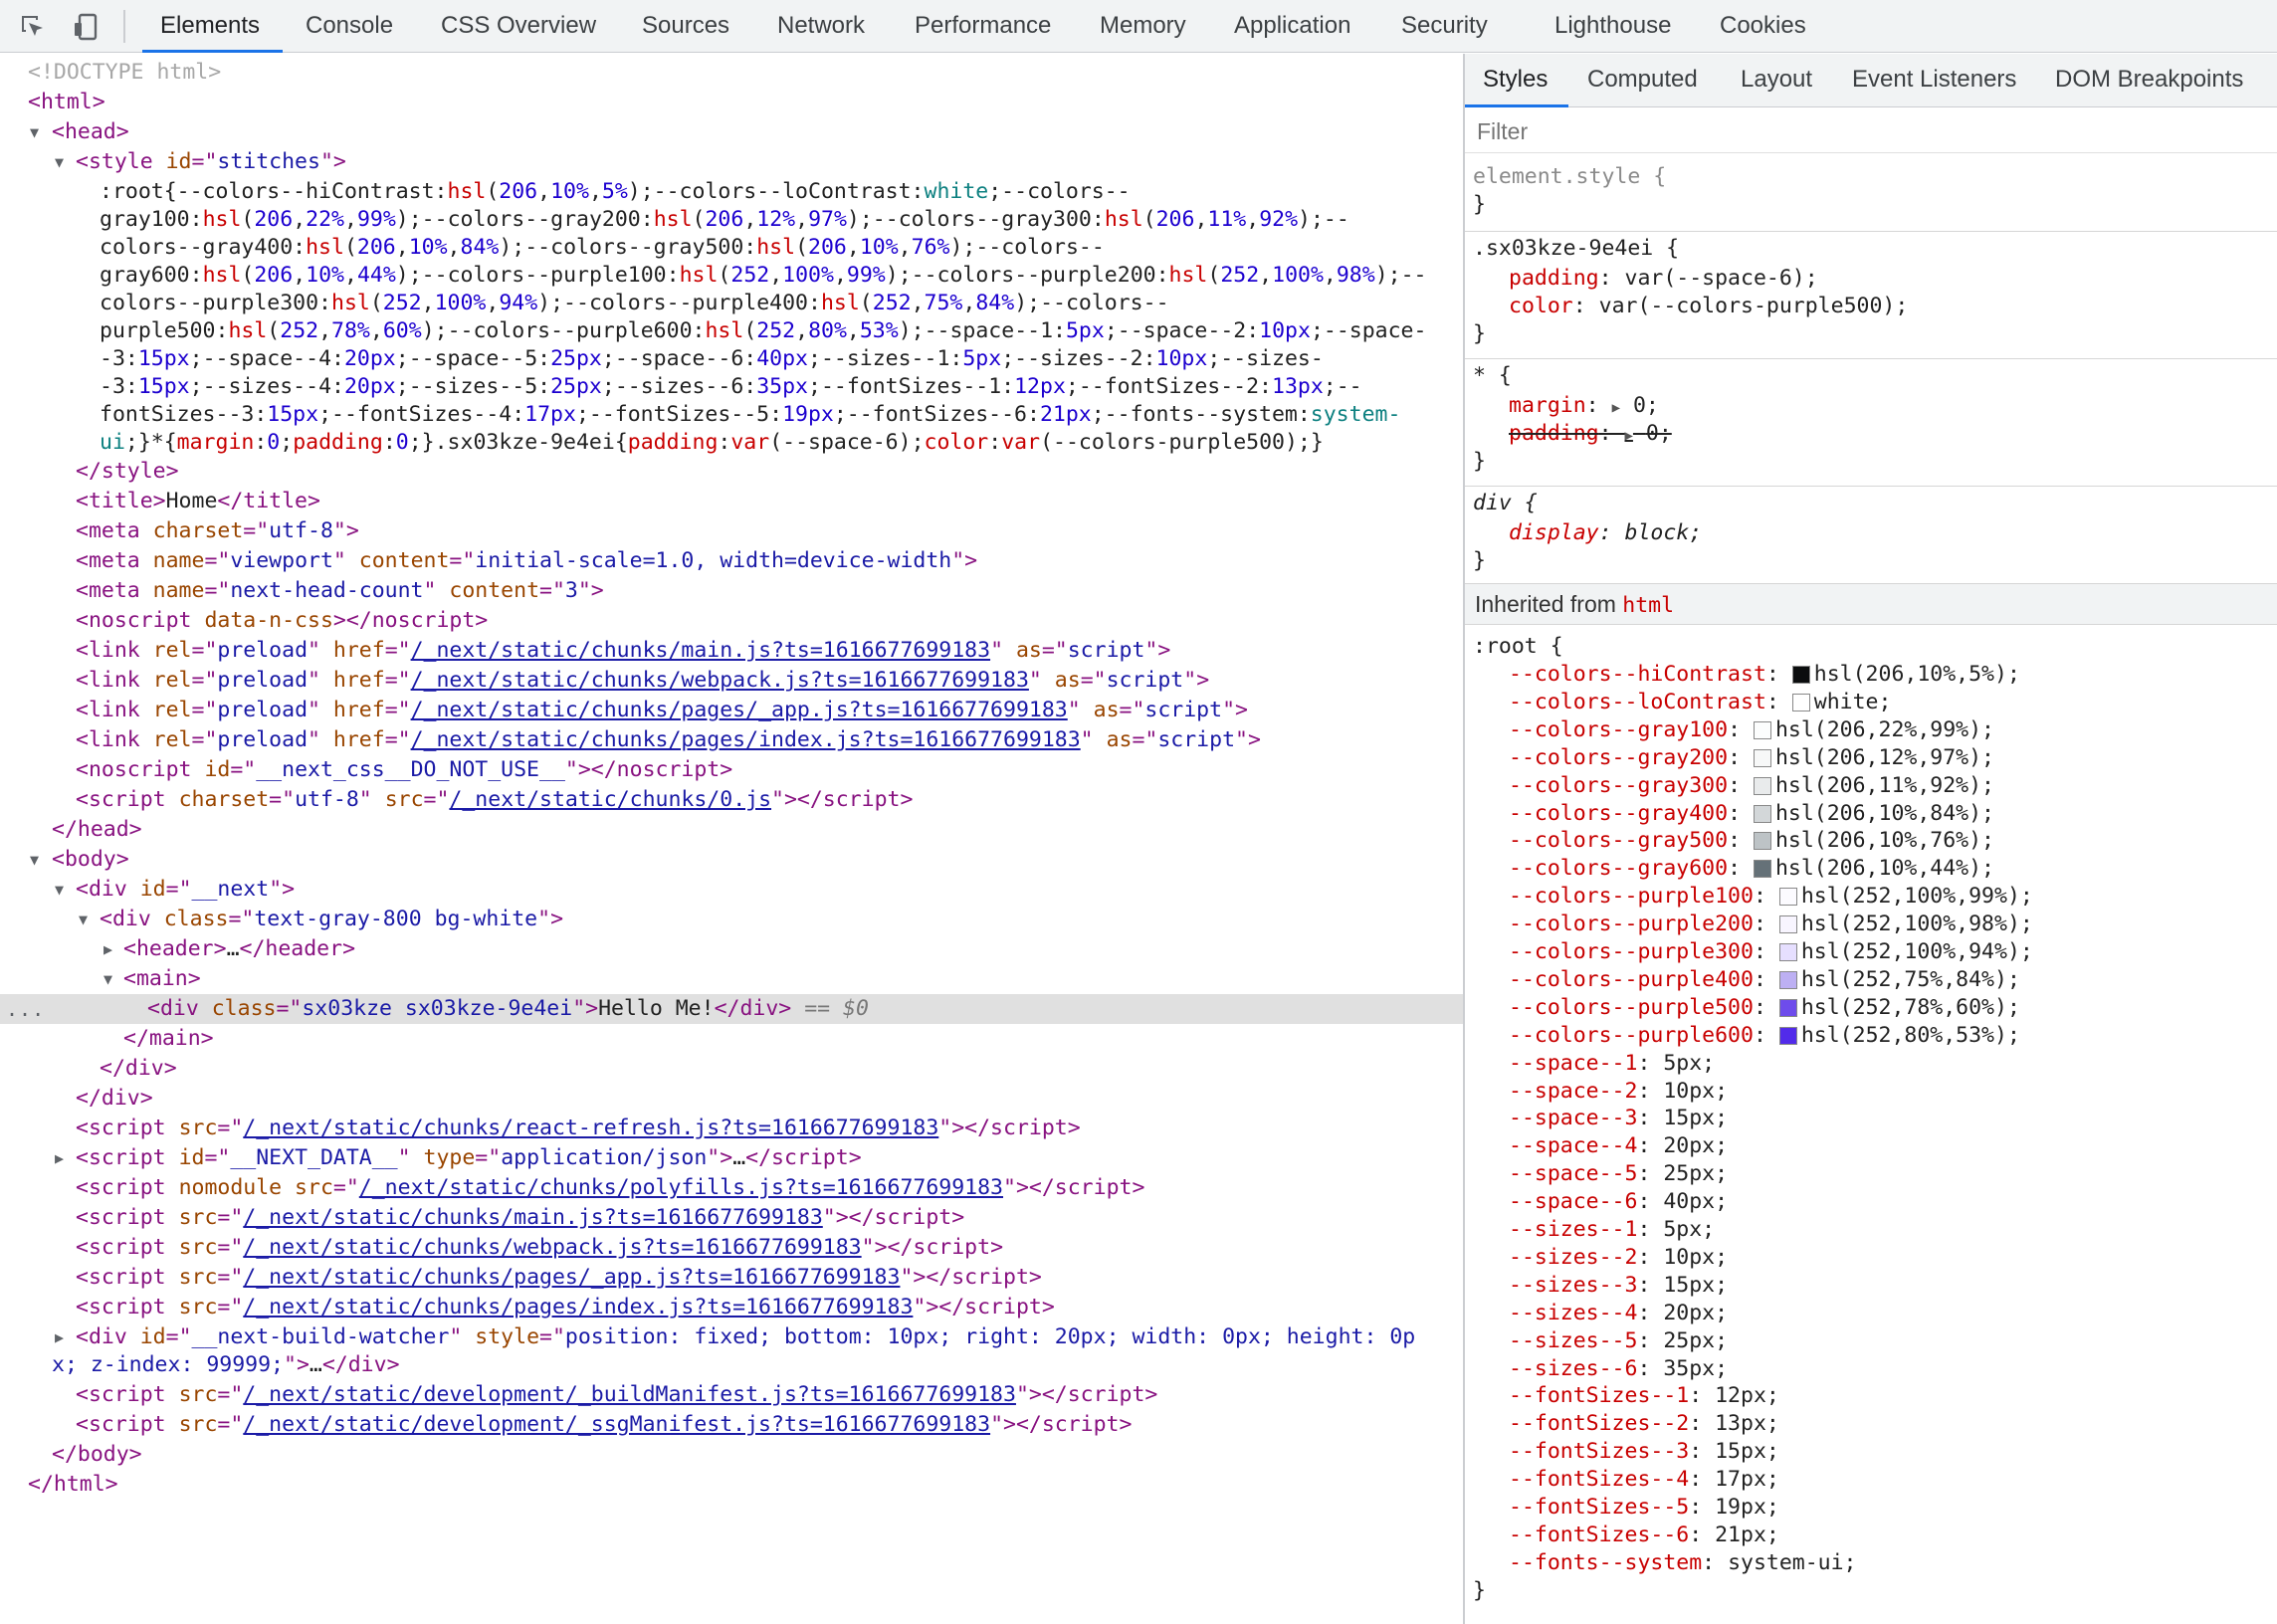 This screenshot has height=1624, width=2277. What do you see at coordinates (1871, 434) in the screenshot?
I see `css-declaration-overridden: padding: ▶ 0;` at bounding box center [1871, 434].